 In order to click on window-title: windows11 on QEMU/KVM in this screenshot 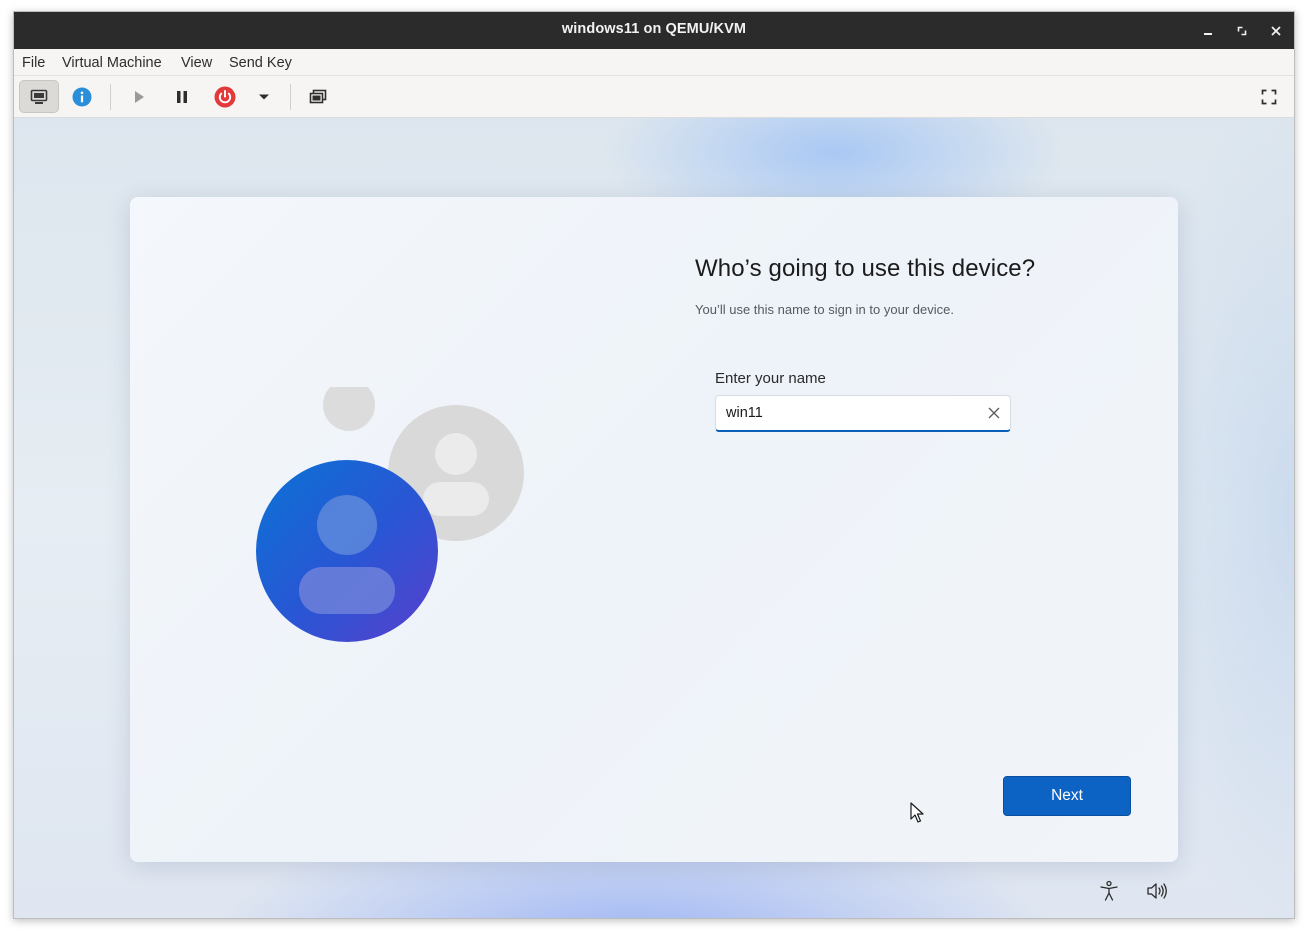, I will do `click(654, 29)`.